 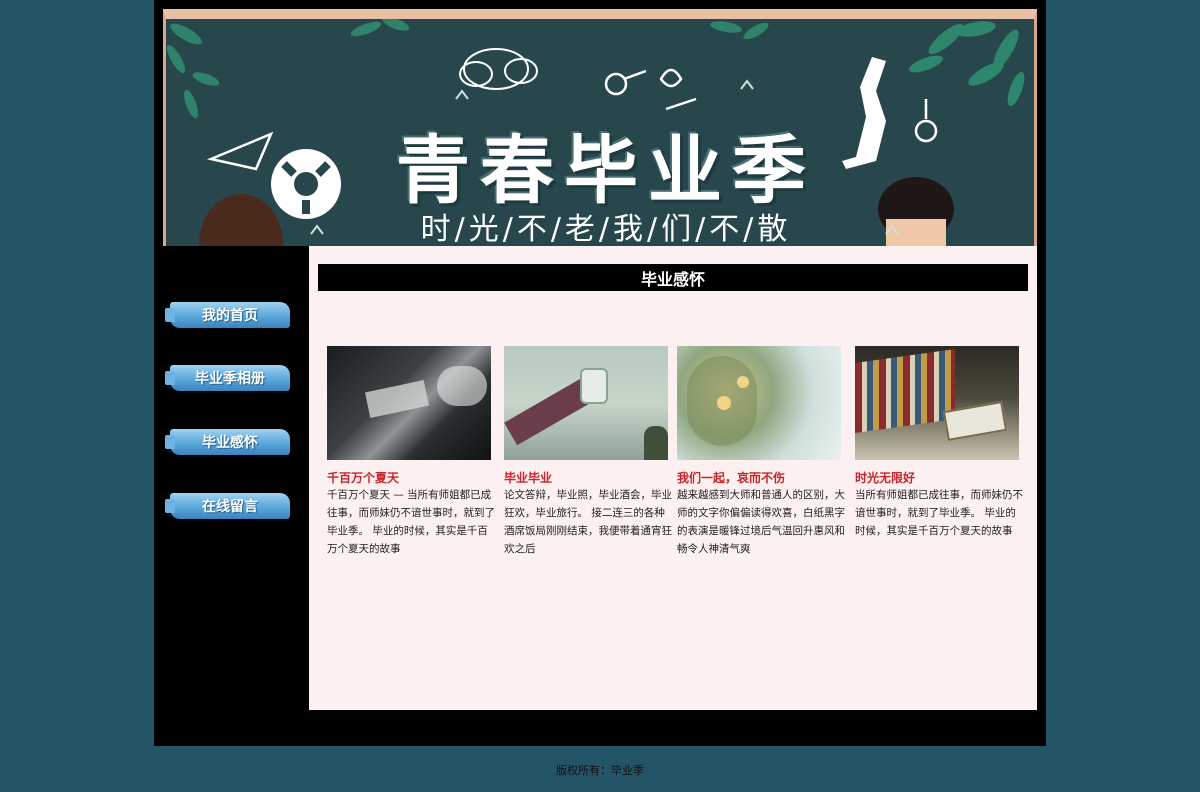 I want to click on nav-item-reflections: 毕业感怀, so click(x=227, y=442).